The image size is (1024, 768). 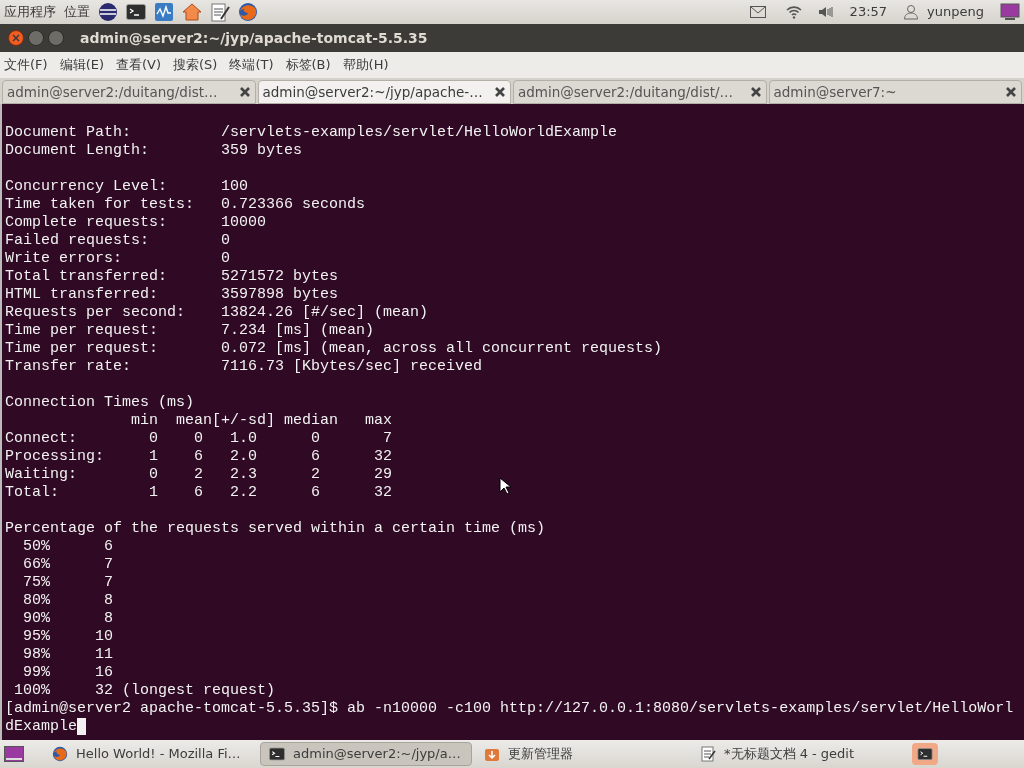 What do you see at coordinates (185, 205) in the screenshot?
I see `terminal-line: Time taken for tests: 0.723366 seconds` at bounding box center [185, 205].